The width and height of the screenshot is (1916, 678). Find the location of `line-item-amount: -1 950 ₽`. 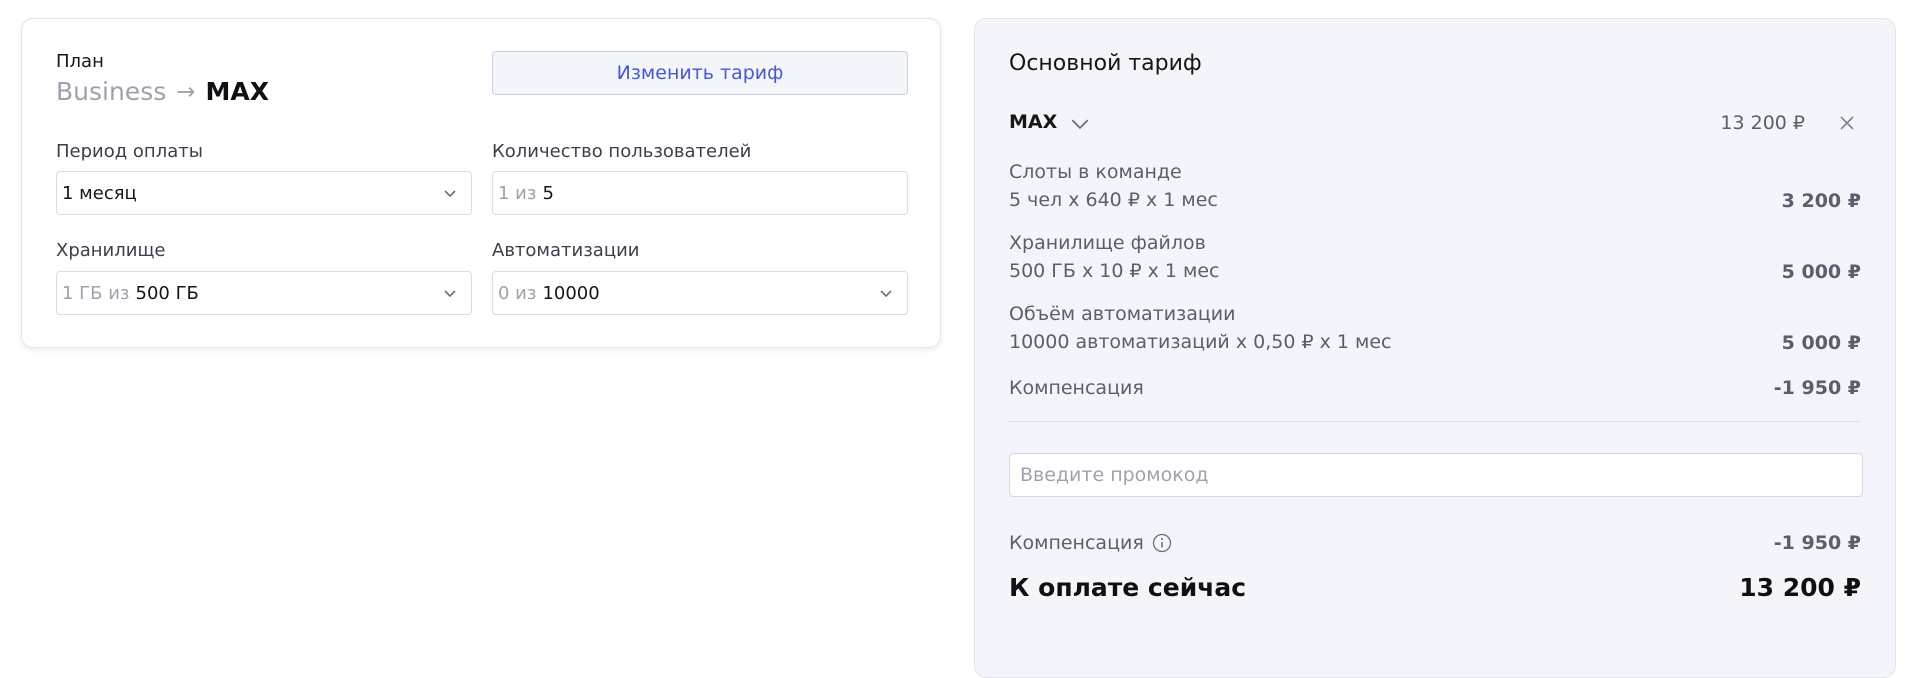

line-item-amount: -1 950 ₽ is located at coordinates (1817, 388).